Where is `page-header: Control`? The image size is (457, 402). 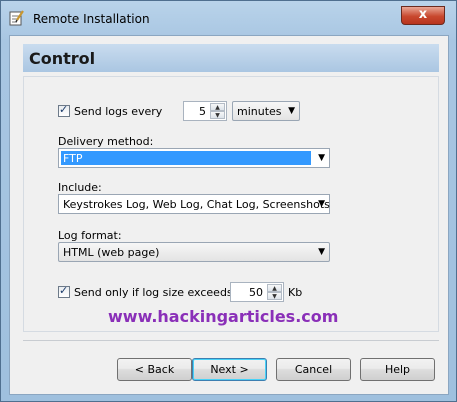 page-header: Control is located at coordinates (231, 58).